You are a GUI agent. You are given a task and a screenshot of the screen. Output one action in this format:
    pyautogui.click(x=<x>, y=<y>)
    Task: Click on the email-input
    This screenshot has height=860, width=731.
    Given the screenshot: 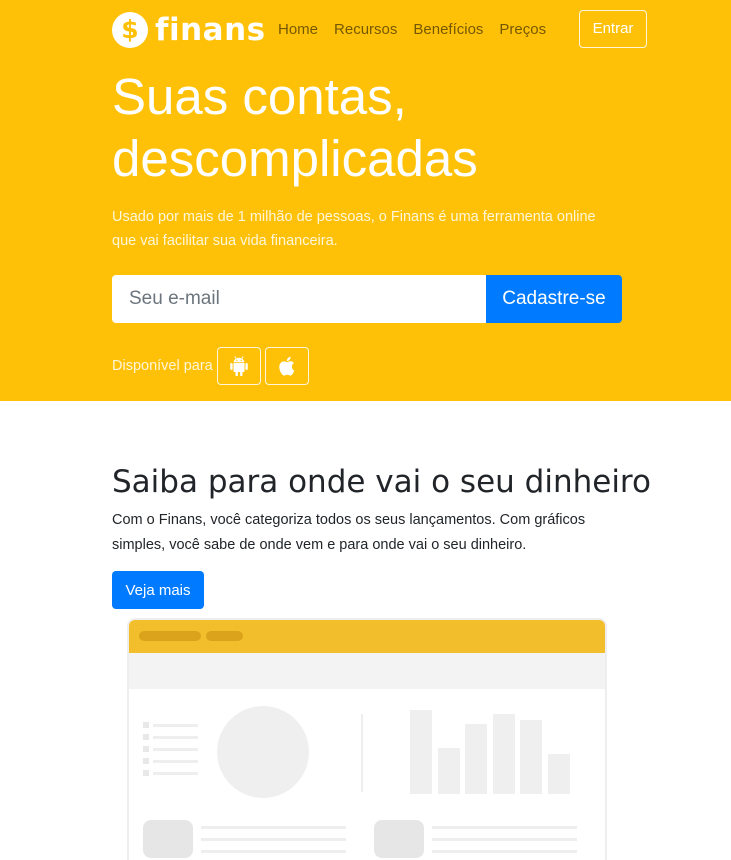 What is the action you would take?
    pyautogui.click(x=299, y=299)
    